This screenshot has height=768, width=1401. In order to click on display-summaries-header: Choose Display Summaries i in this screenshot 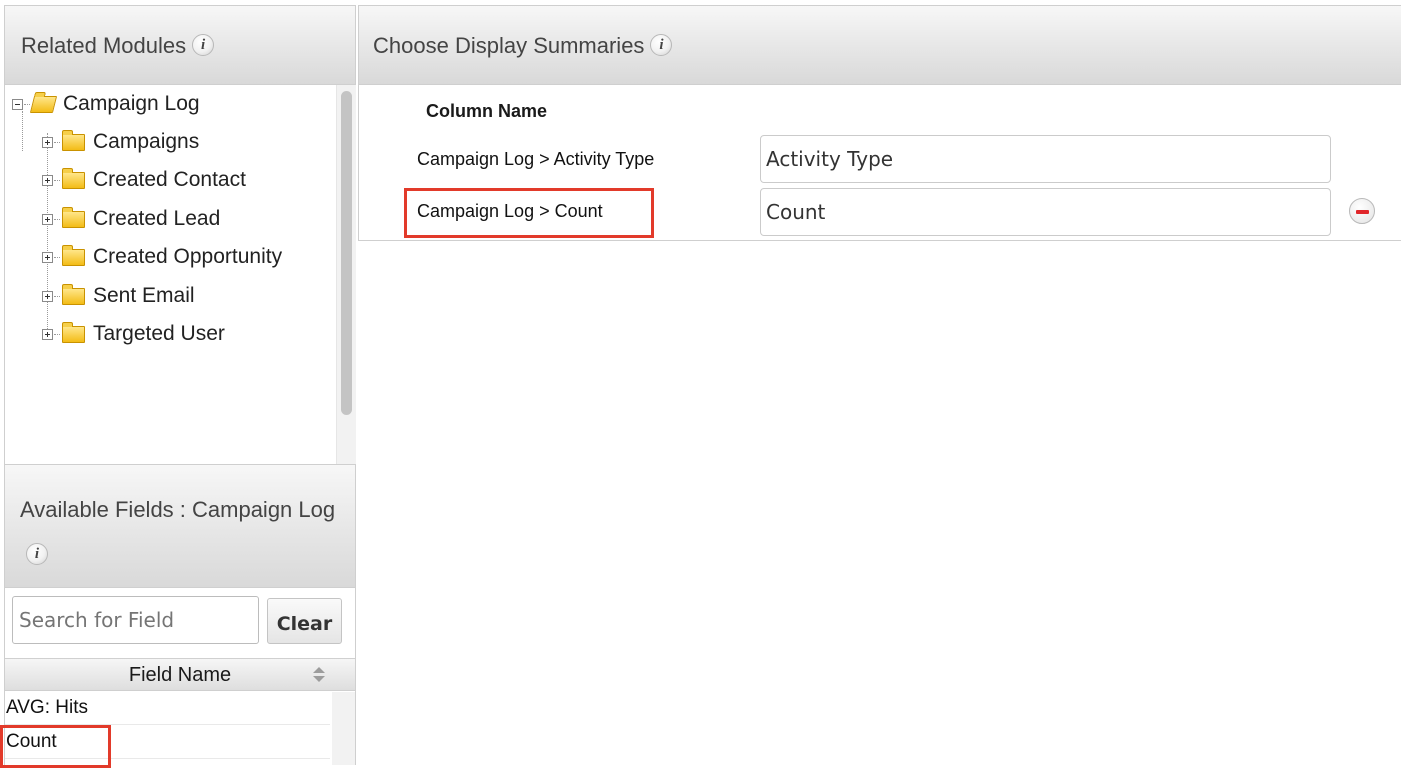, I will do `click(879, 45)`.